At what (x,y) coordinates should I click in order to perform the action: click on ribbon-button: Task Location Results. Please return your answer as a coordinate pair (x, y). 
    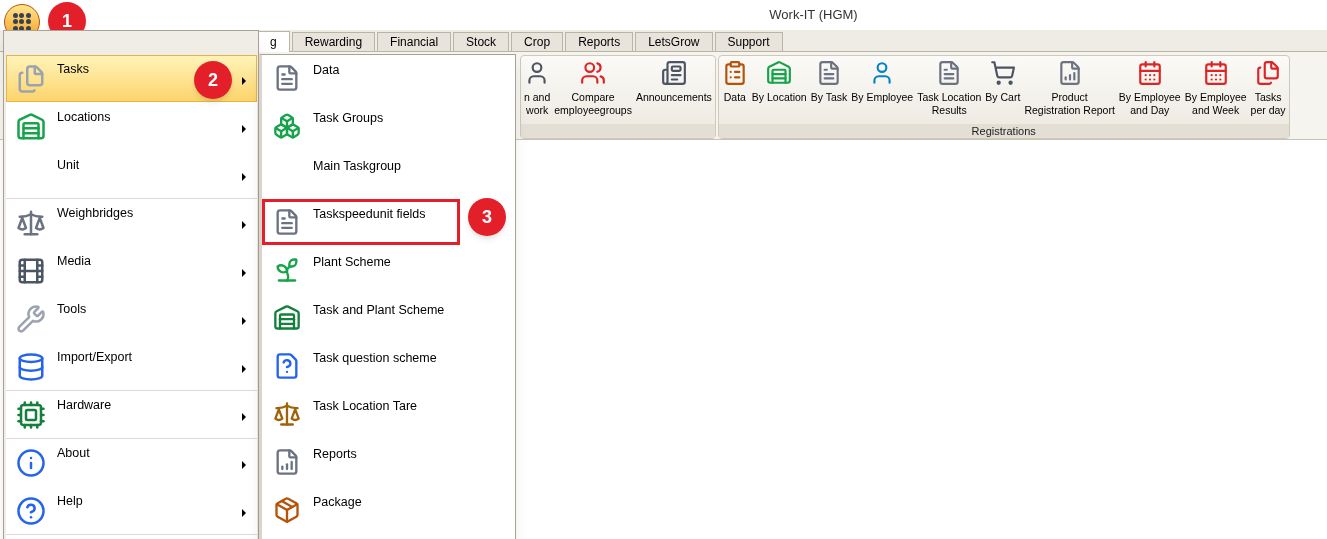
    Looking at the image, I should click on (949, 88).